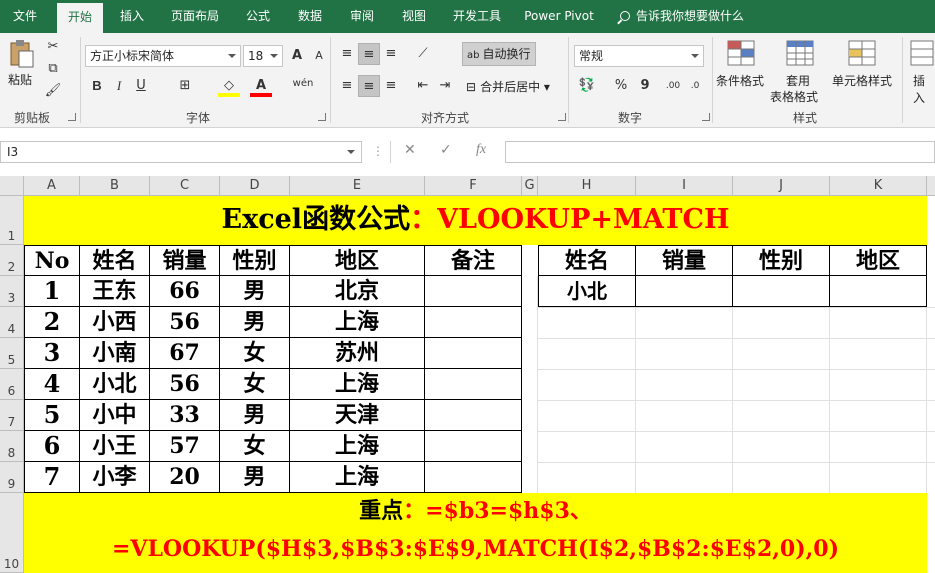  I want to click on align-right-icon: ≡, so click(391, 86).